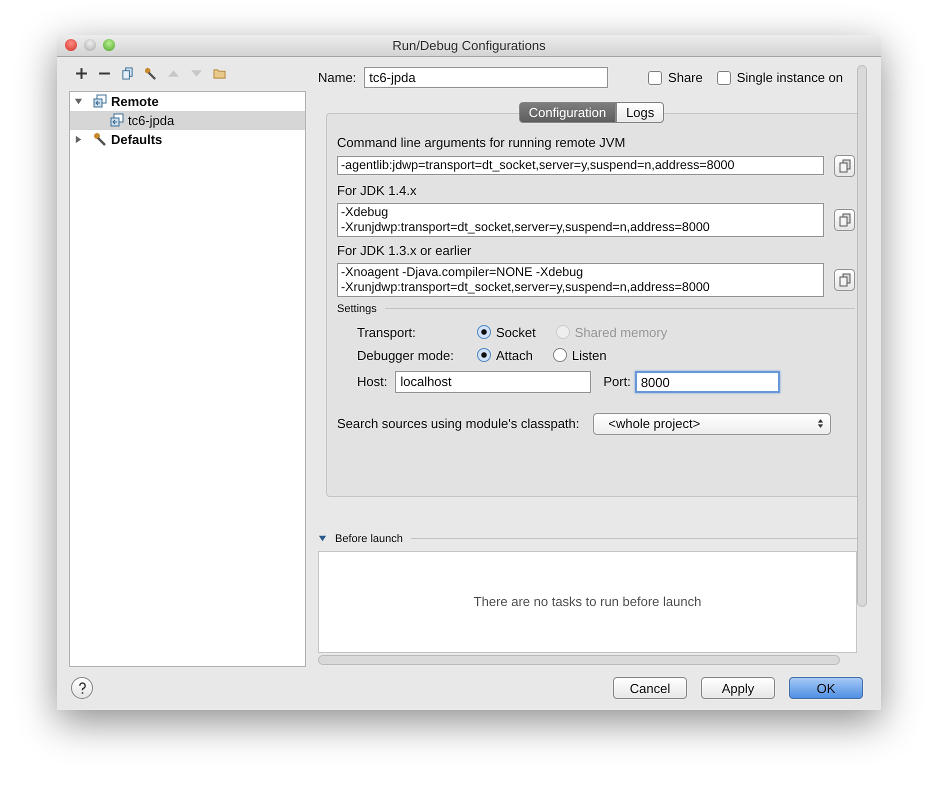  Describe the element at coordinates (406, 355) in the screenshot. I see `setting-label: Debugger mode:` at that location.